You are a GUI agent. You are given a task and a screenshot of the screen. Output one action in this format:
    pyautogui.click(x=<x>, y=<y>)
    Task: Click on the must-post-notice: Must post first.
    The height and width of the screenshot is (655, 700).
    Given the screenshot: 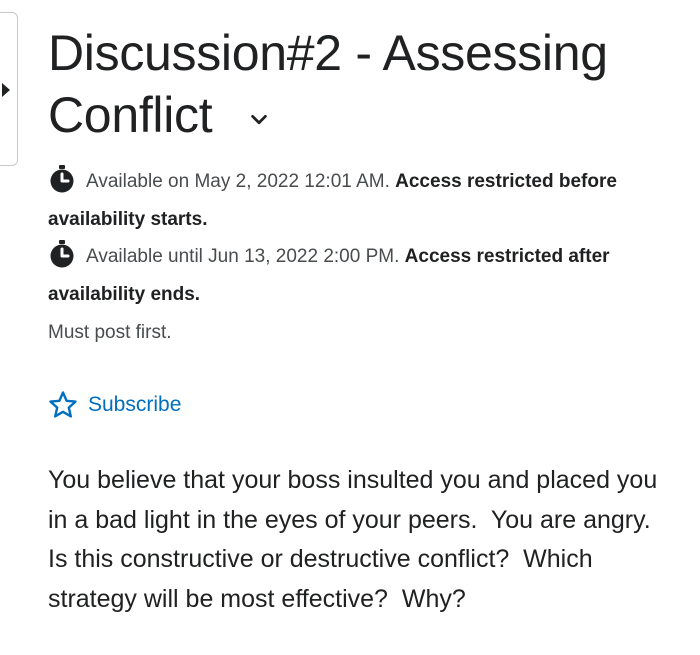 What is the action you would take?
    pyautogui.click(x=110, y=332)
    